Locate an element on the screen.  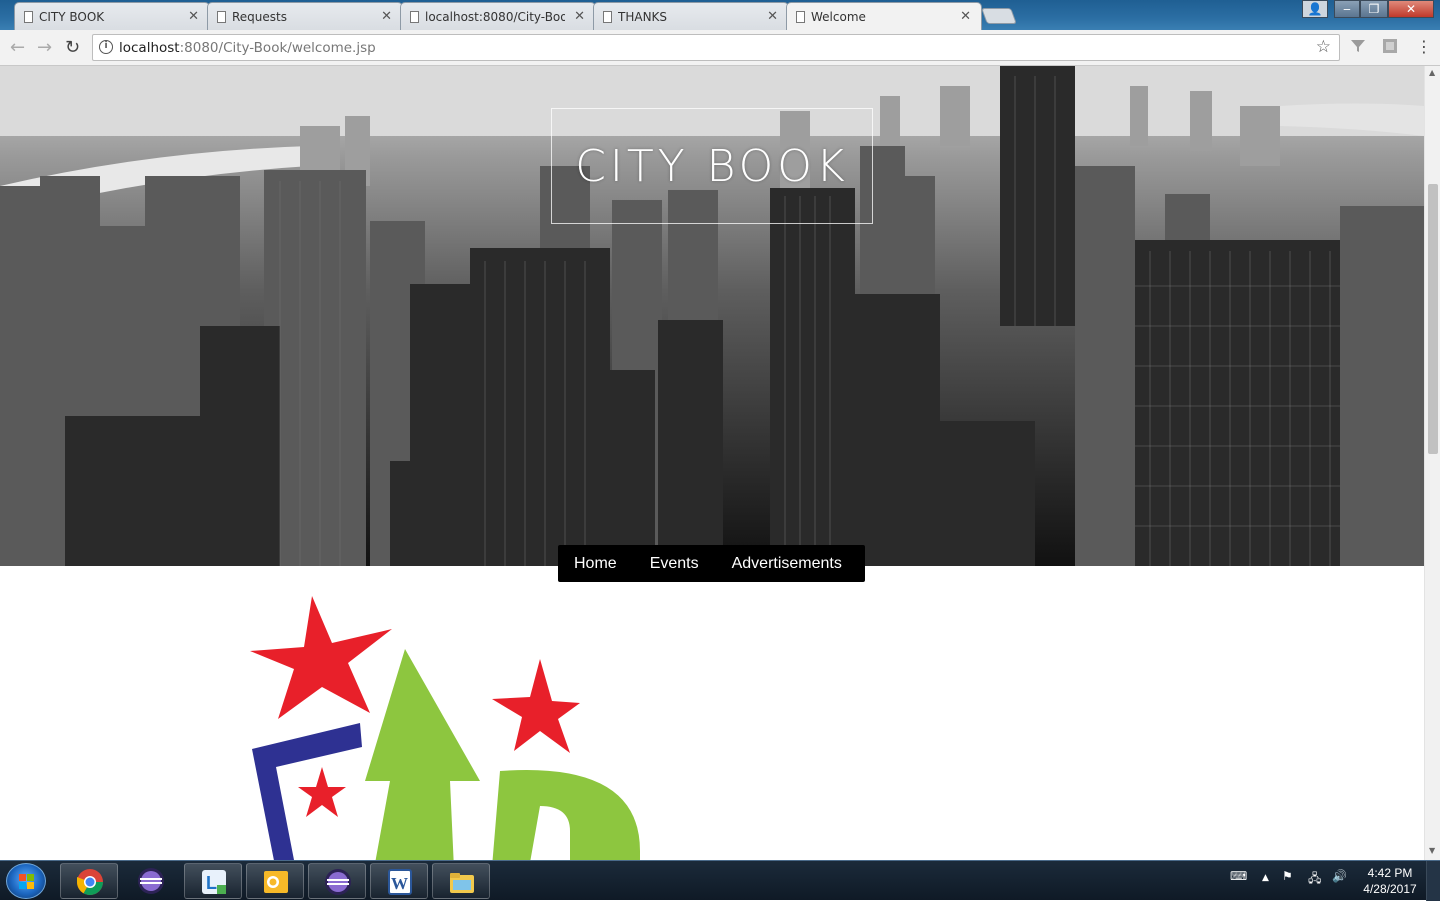
windows-taskbar: L W ⌨ ▲ ⚑ 🖧 🔊 4:42 PM 4/28/2017 is located at coordinates (720, 880).